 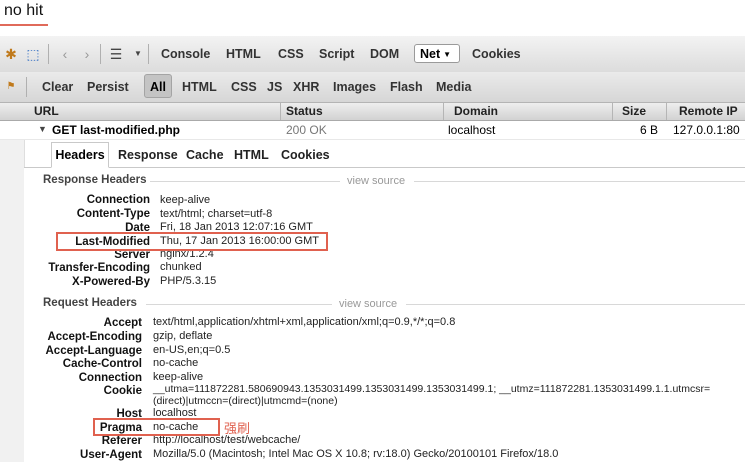 What do you see at coordinates (496, 54) in the screenshot?
I see `tab-cookies: Cookies` at bounding box center [496, 54].